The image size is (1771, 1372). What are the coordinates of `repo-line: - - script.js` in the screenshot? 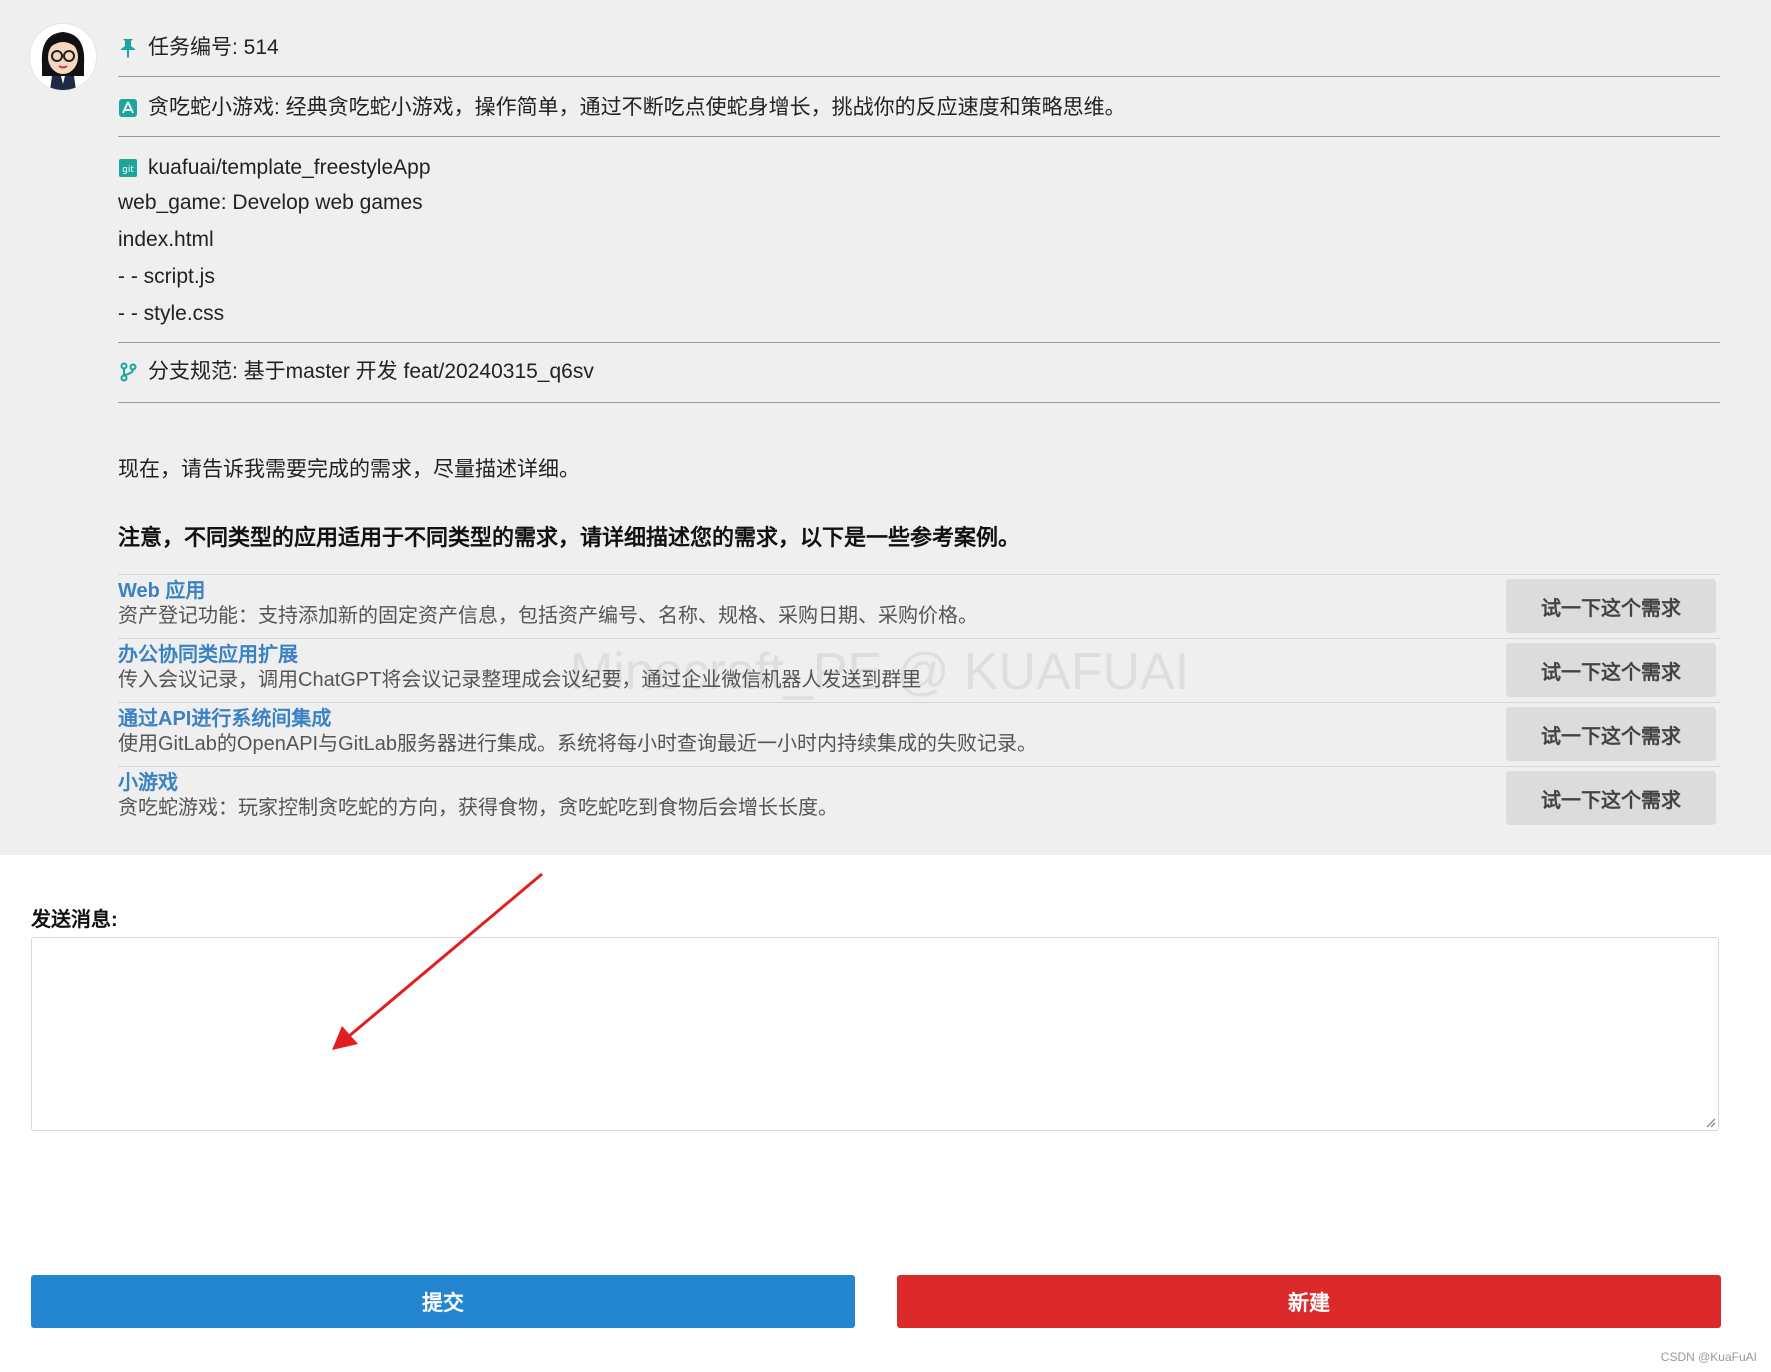 It's located at (166, 276).